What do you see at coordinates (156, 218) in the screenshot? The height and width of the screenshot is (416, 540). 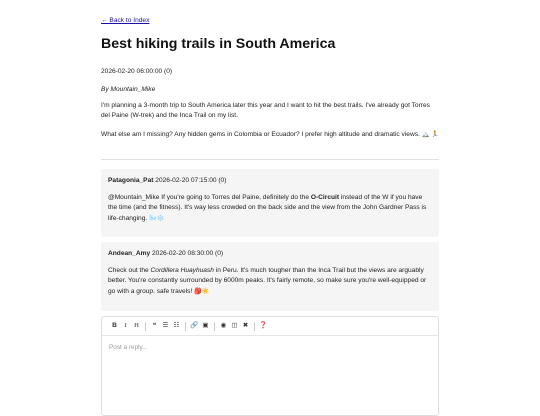 I see `wind-snow-emoji: 🌬️❄️` at bounding box center [156, 218].